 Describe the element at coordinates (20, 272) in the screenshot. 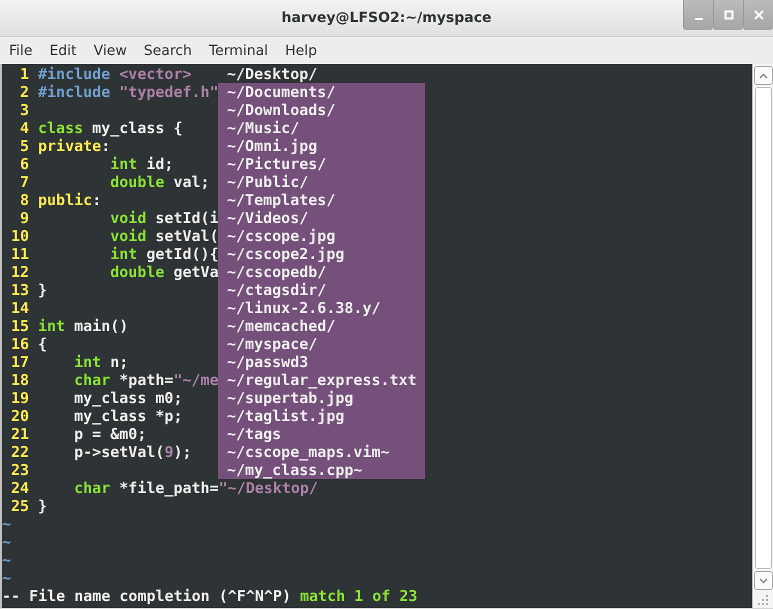

I see `line-number: 12` at that location.